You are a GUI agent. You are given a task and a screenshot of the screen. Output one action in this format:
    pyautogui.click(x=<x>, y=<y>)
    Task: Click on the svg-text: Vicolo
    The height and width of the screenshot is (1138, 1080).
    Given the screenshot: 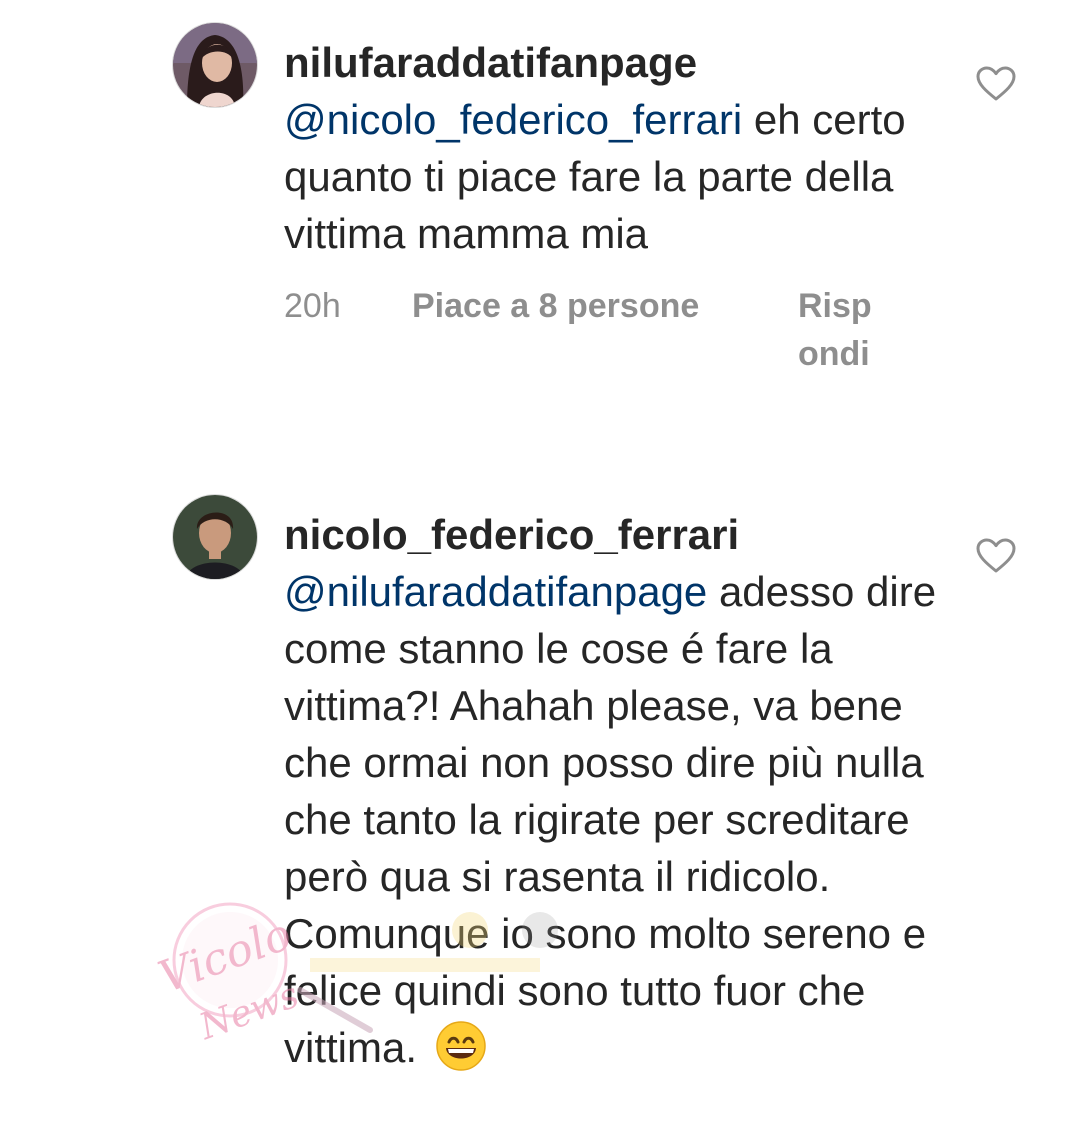 What is the action you would take?
    pyautogui.click(x=225, y=956)
    